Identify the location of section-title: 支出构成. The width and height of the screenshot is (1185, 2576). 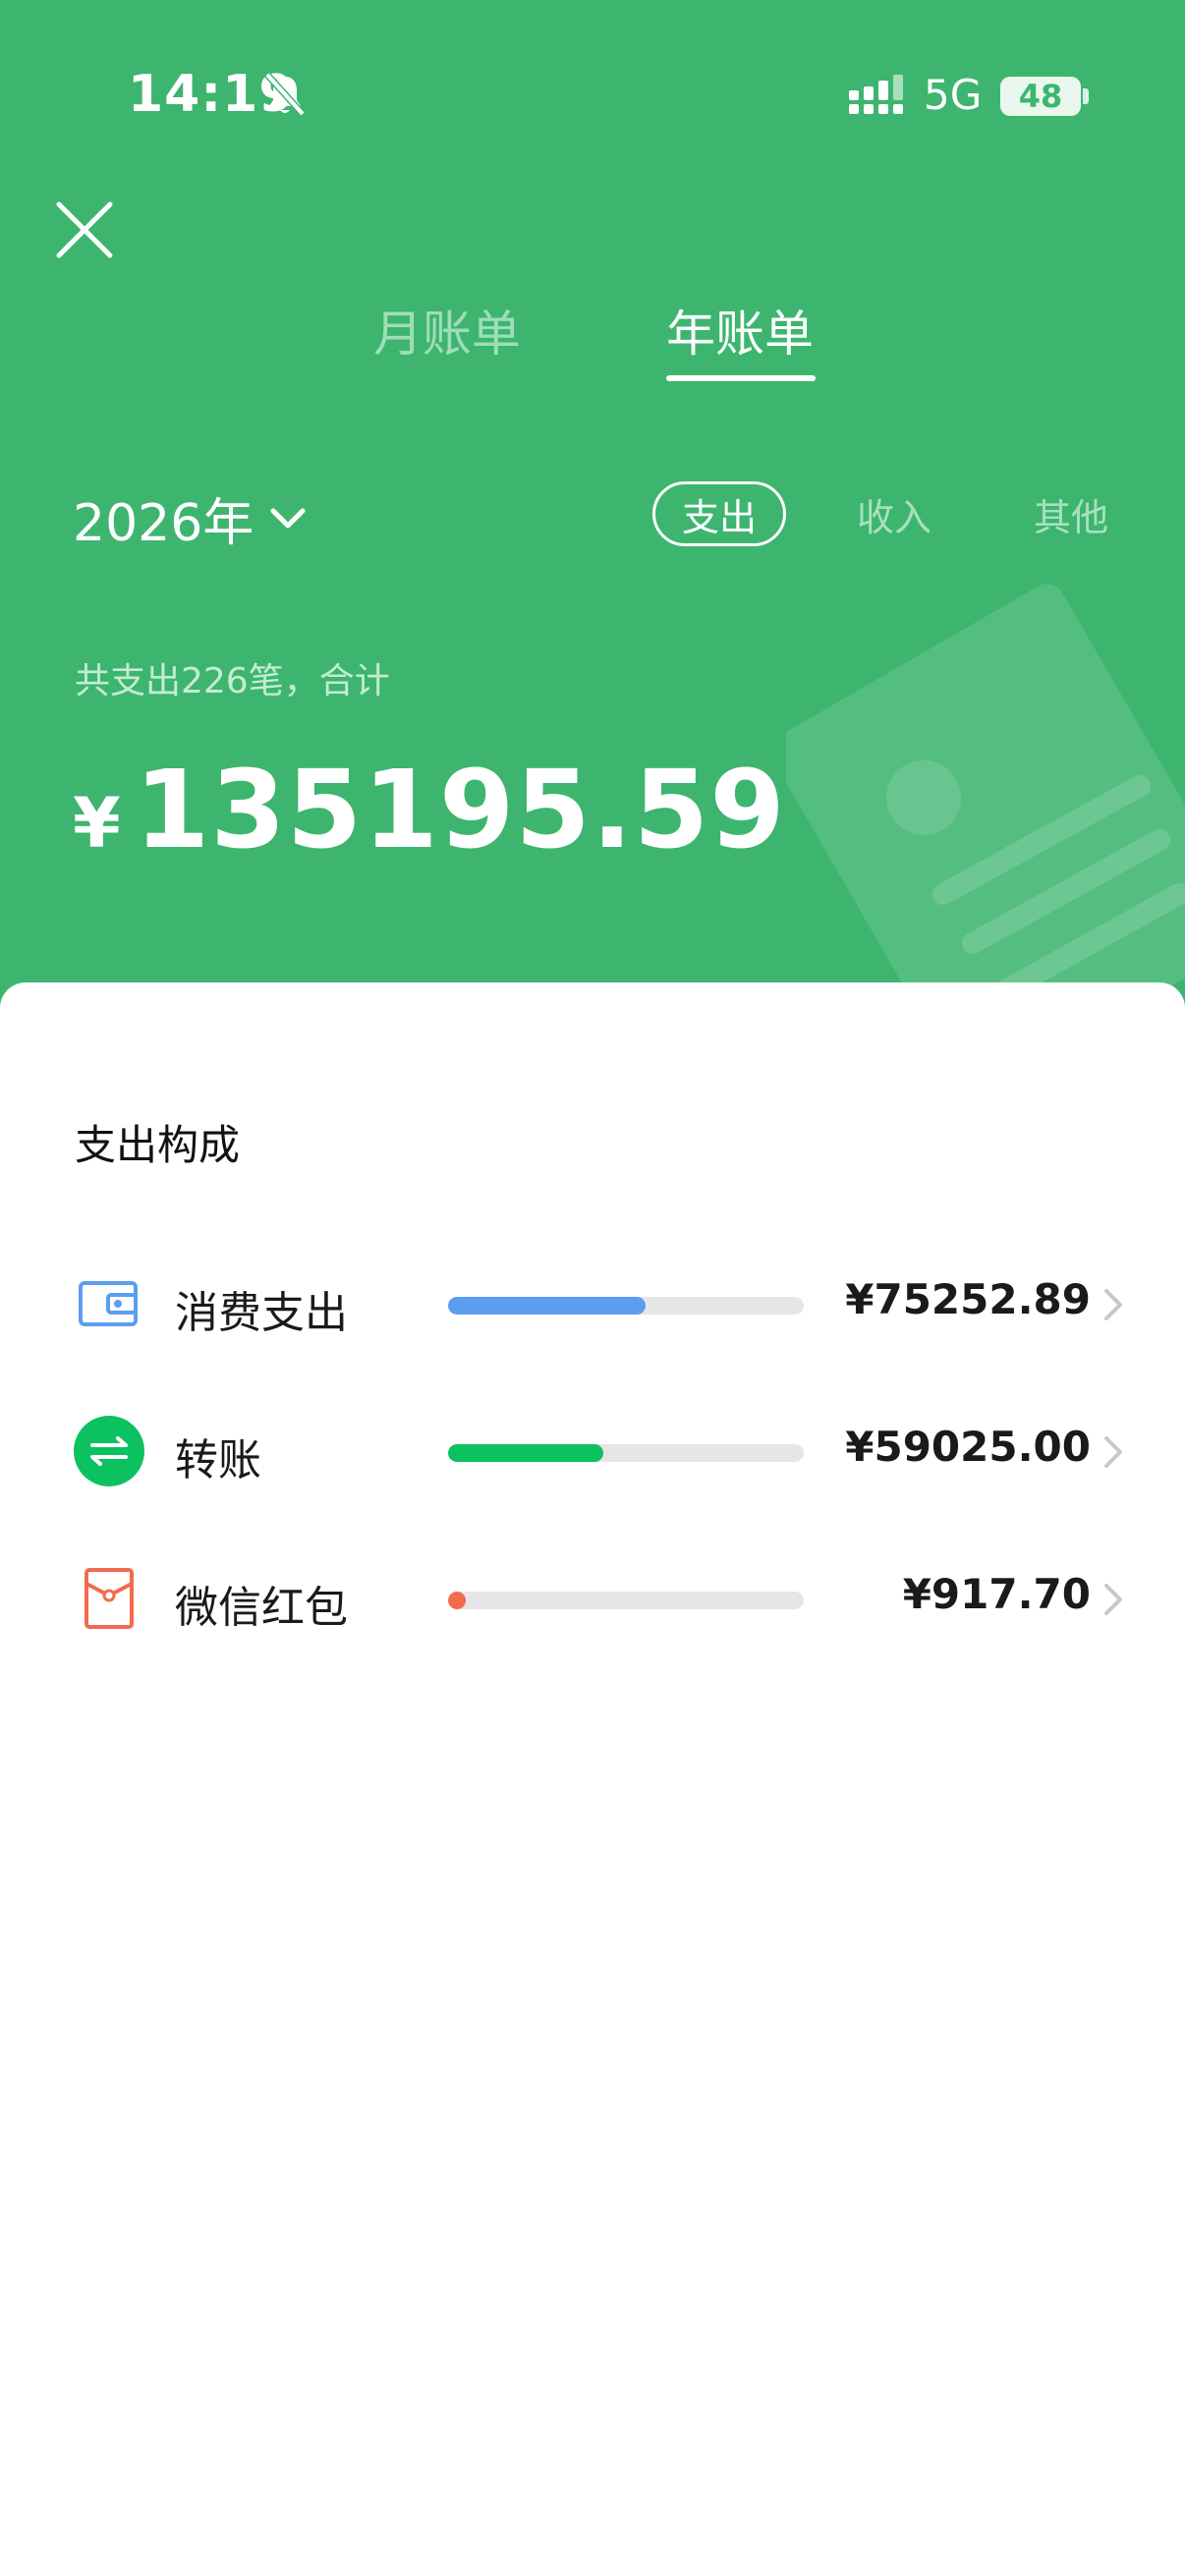
(158, 1145).